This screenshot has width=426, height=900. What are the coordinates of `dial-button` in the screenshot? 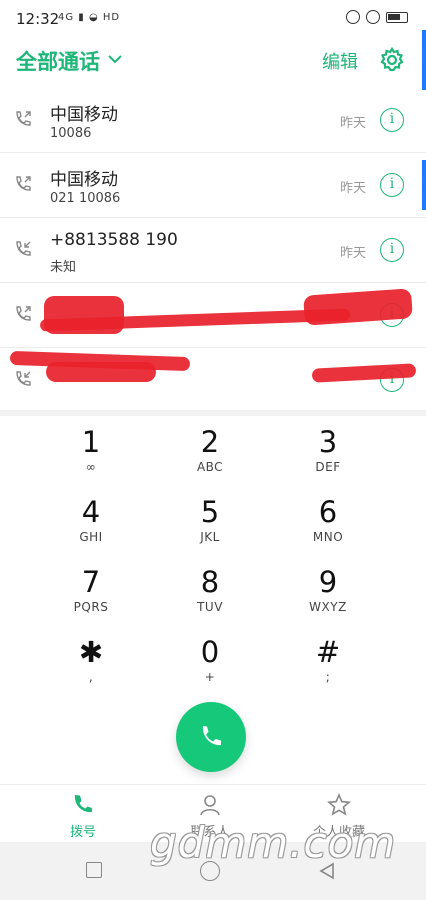 It's located at (211, 737).